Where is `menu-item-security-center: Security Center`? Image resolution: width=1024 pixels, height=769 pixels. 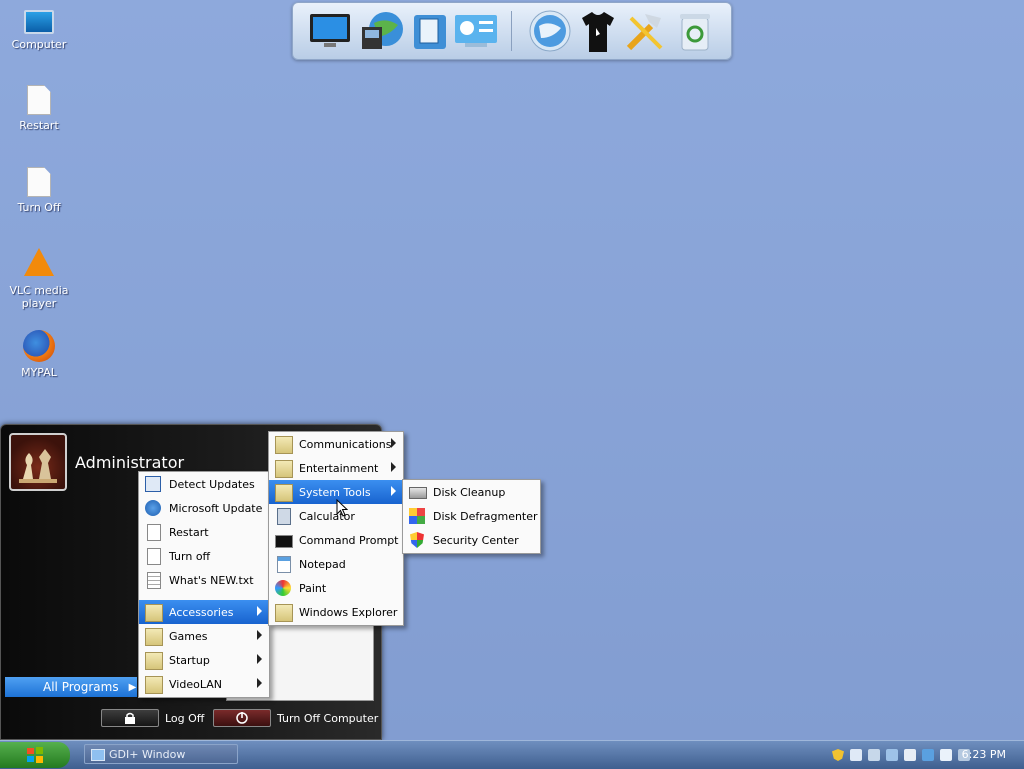 menu-item-security-center: Security Center is located at coordinates (471, 540).